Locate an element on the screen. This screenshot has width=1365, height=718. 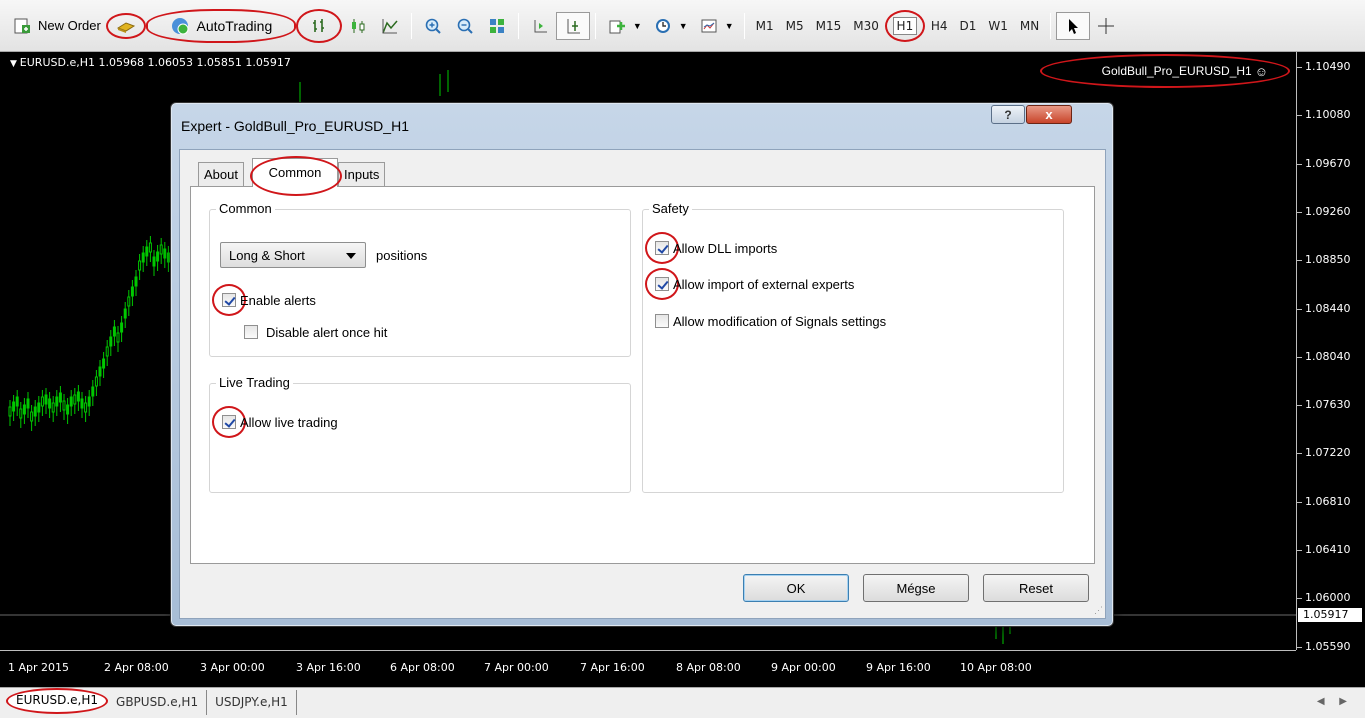
price-label: 1.07630 is located at coordinates (1328, 405).